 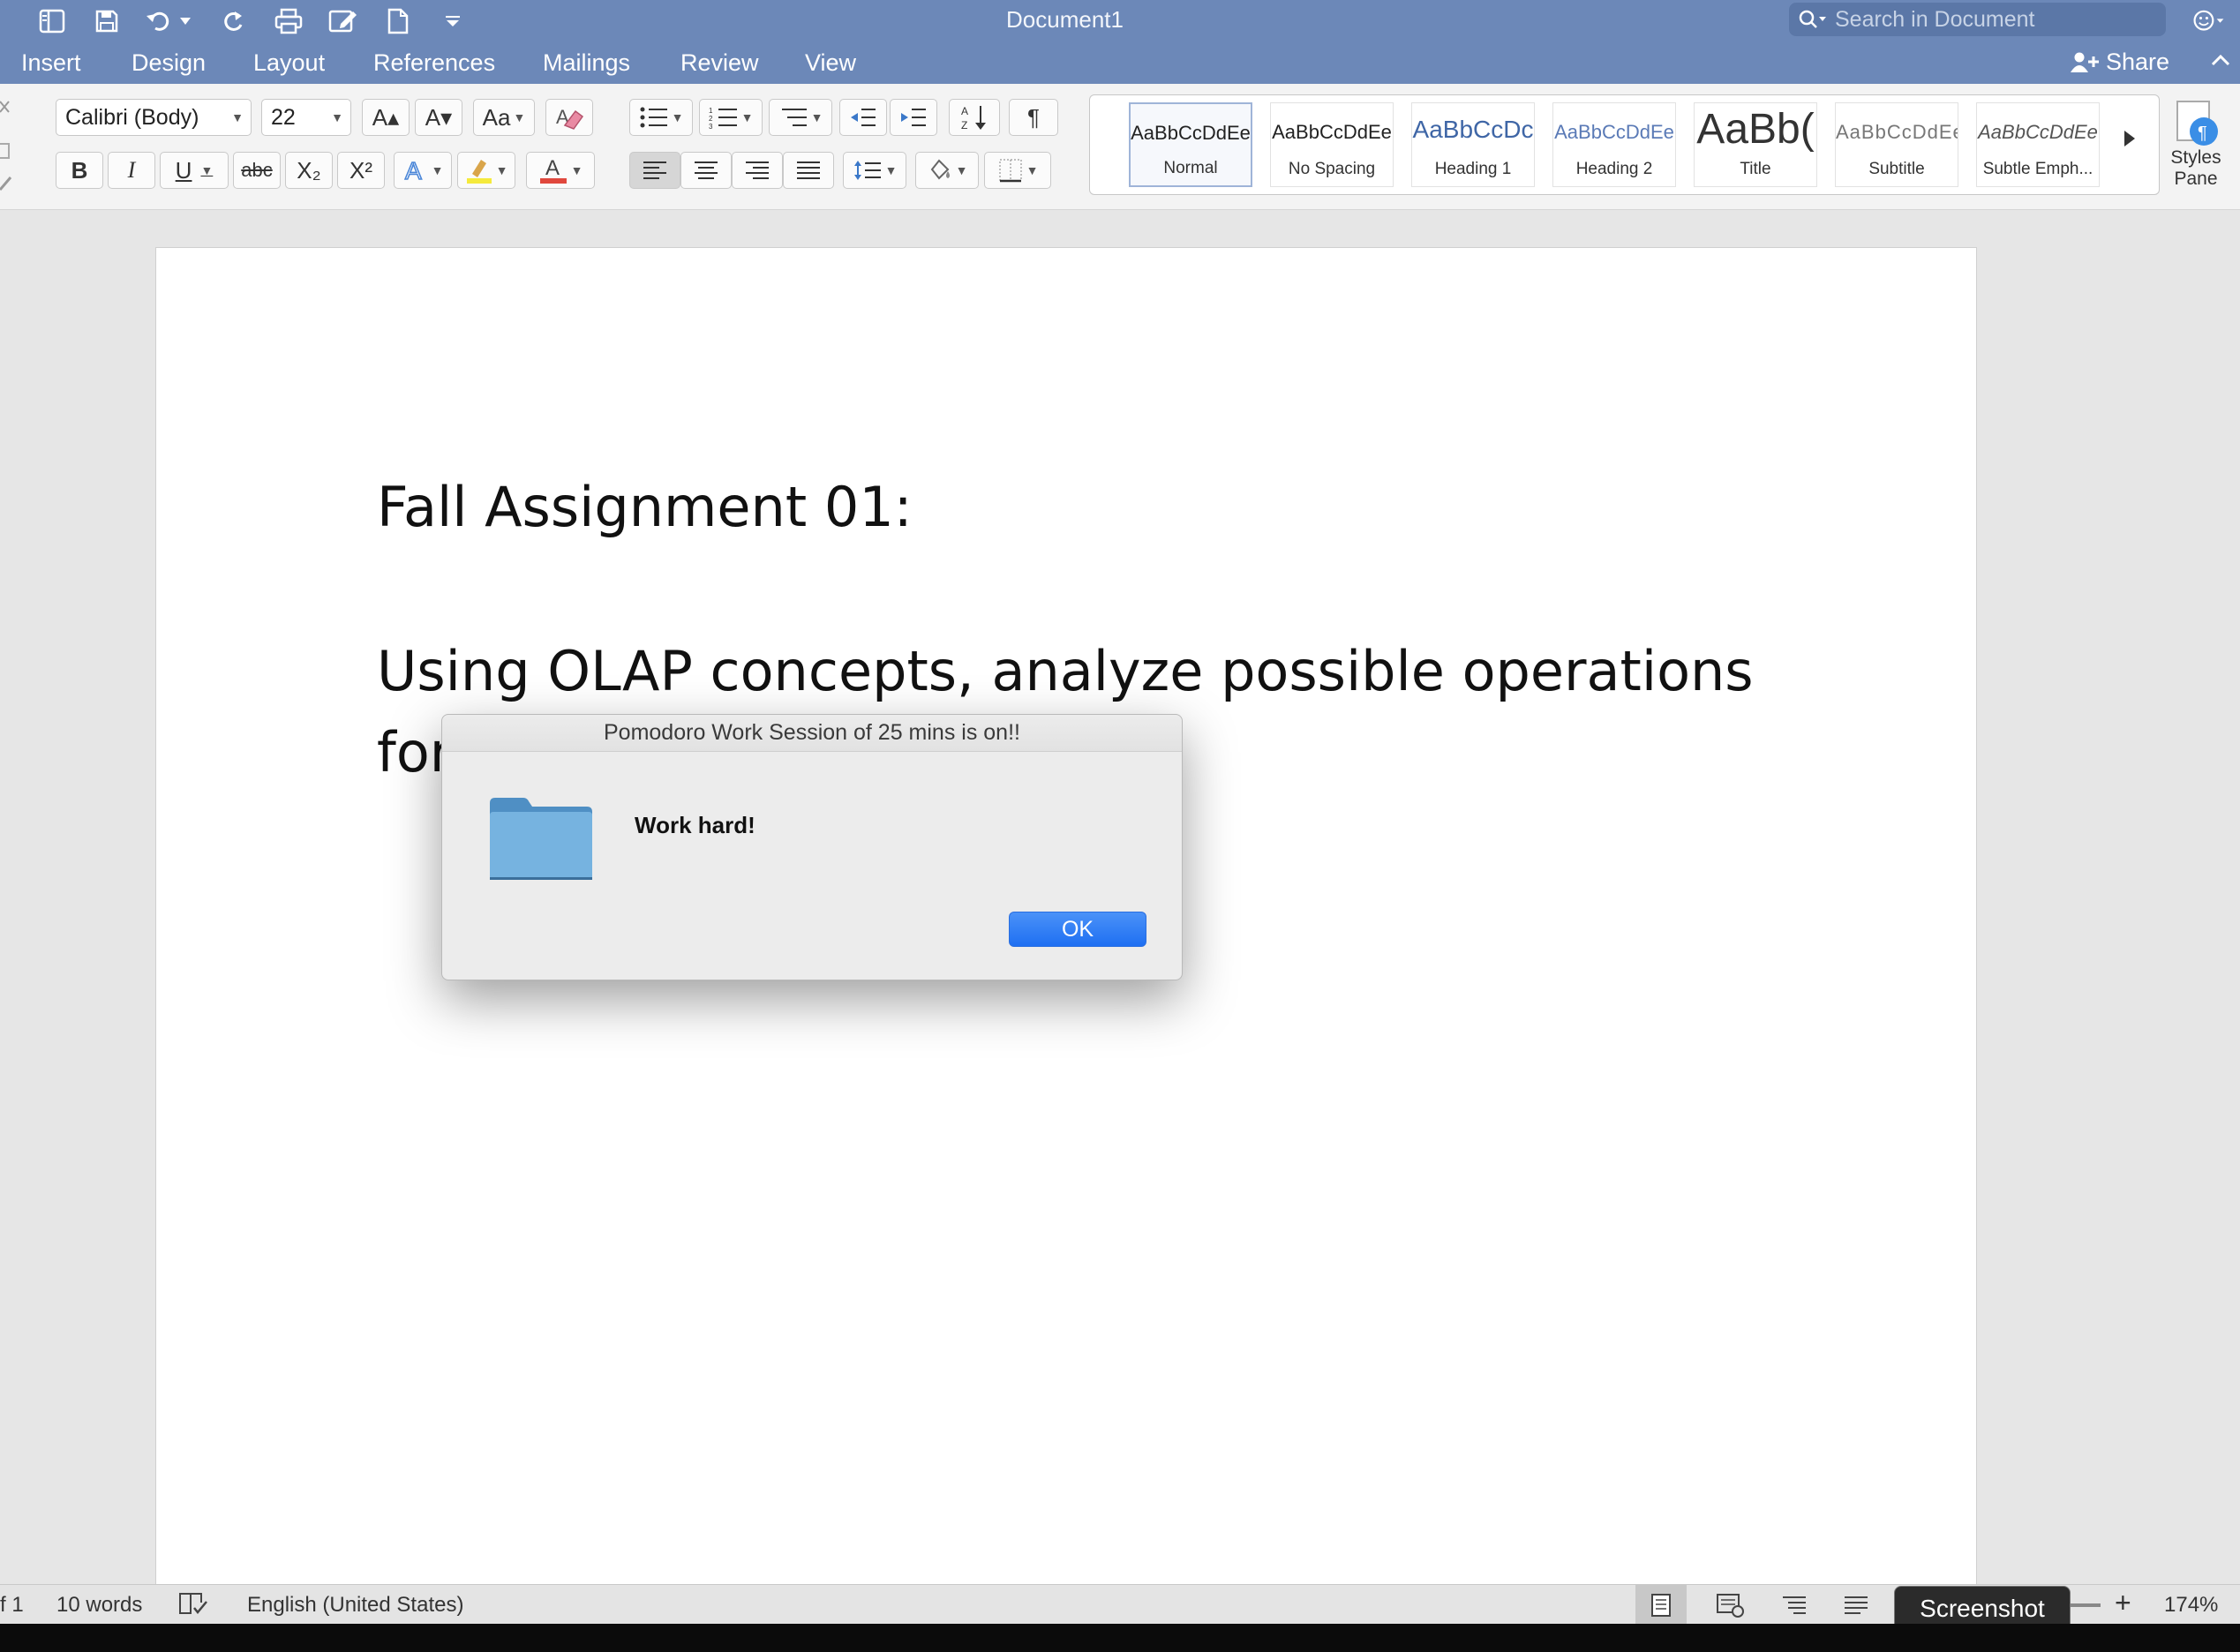 What do you see at coordinates (1191, 145) in the screenshot?
I see `style-normal: AaBbCcDdEe Normal` at bounding box center [1191, 145].